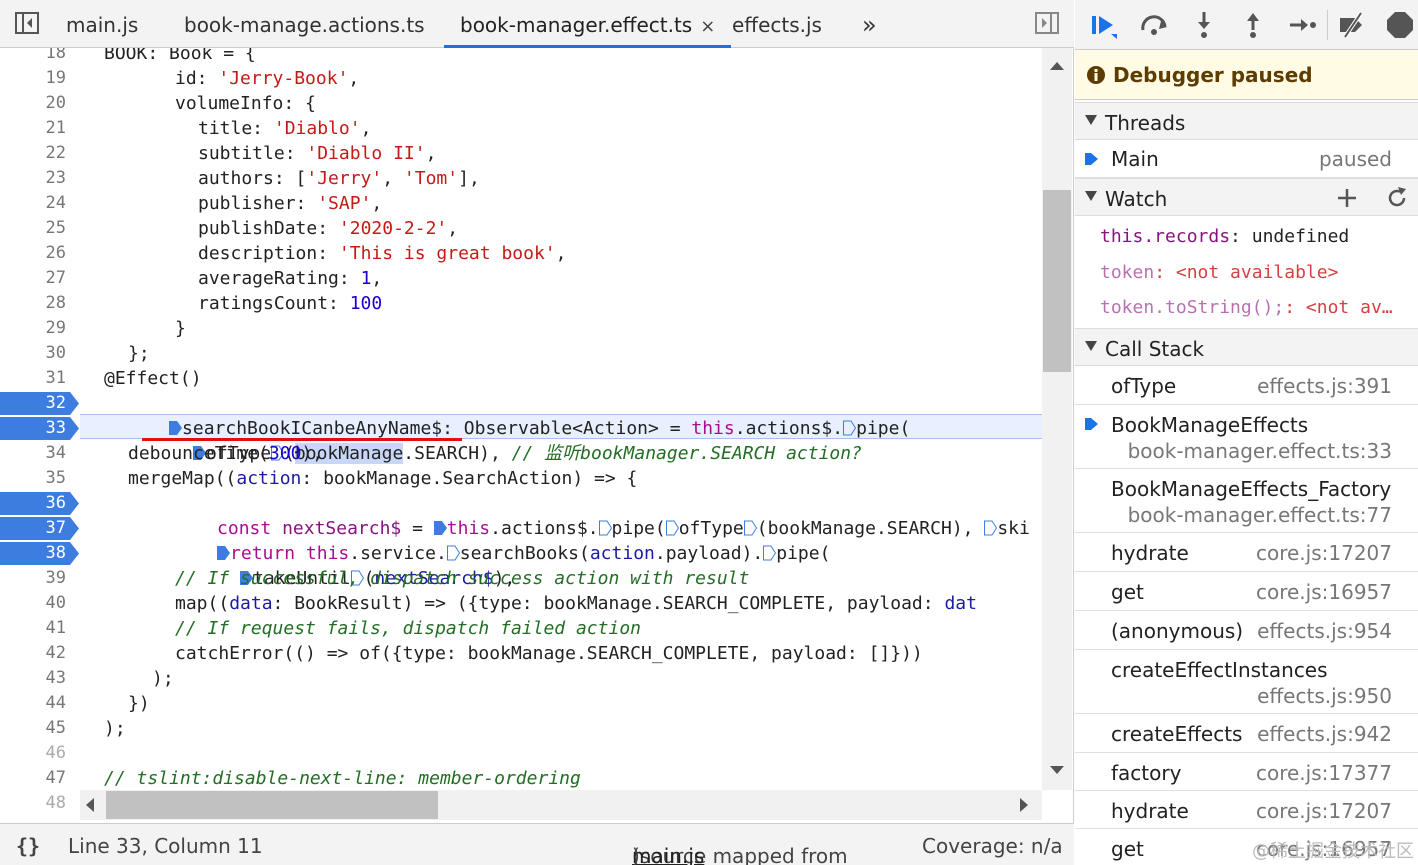 Image resolution: width=1418 pixels, height=865 pixels. What do you see at coordinates (38, 453) in the screenshot?
I see `line-number: 34` at bounding box center [38, 453].